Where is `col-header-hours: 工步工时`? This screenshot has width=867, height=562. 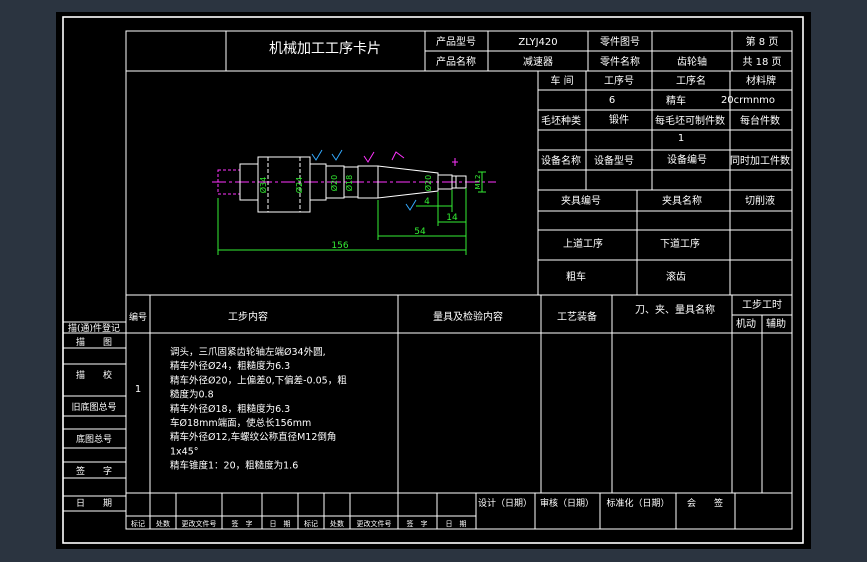 col-header-hours: 工步工时 is located at coordinates (762, 305).